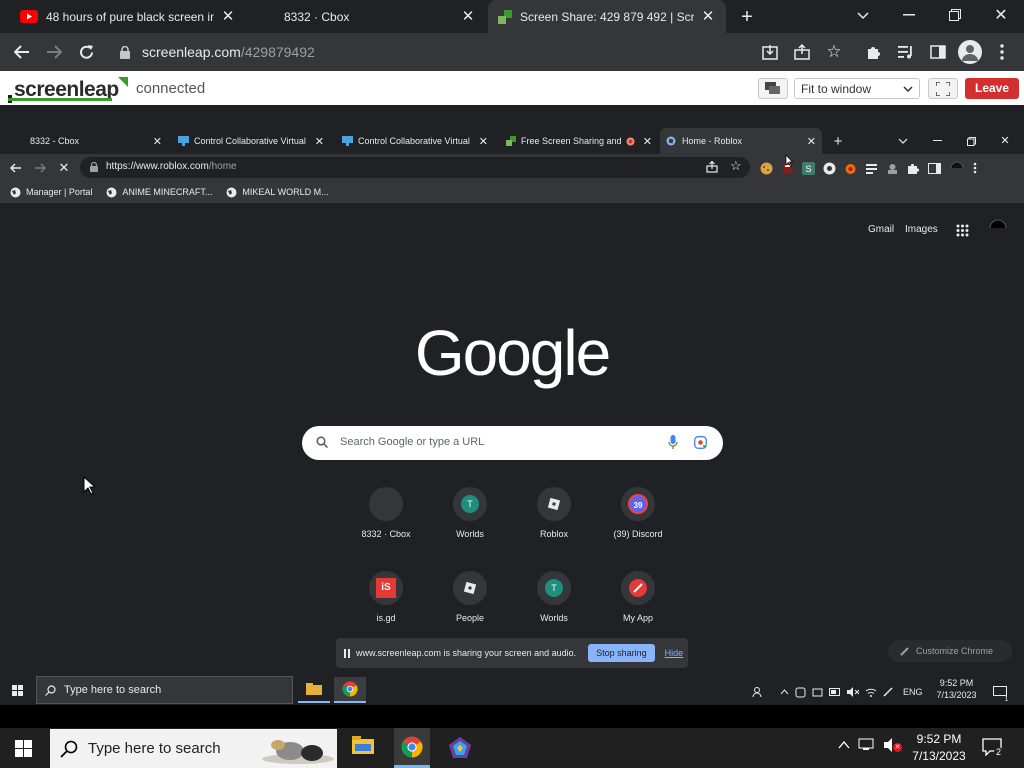  I want to click on reload-icon, so click(86, 52).